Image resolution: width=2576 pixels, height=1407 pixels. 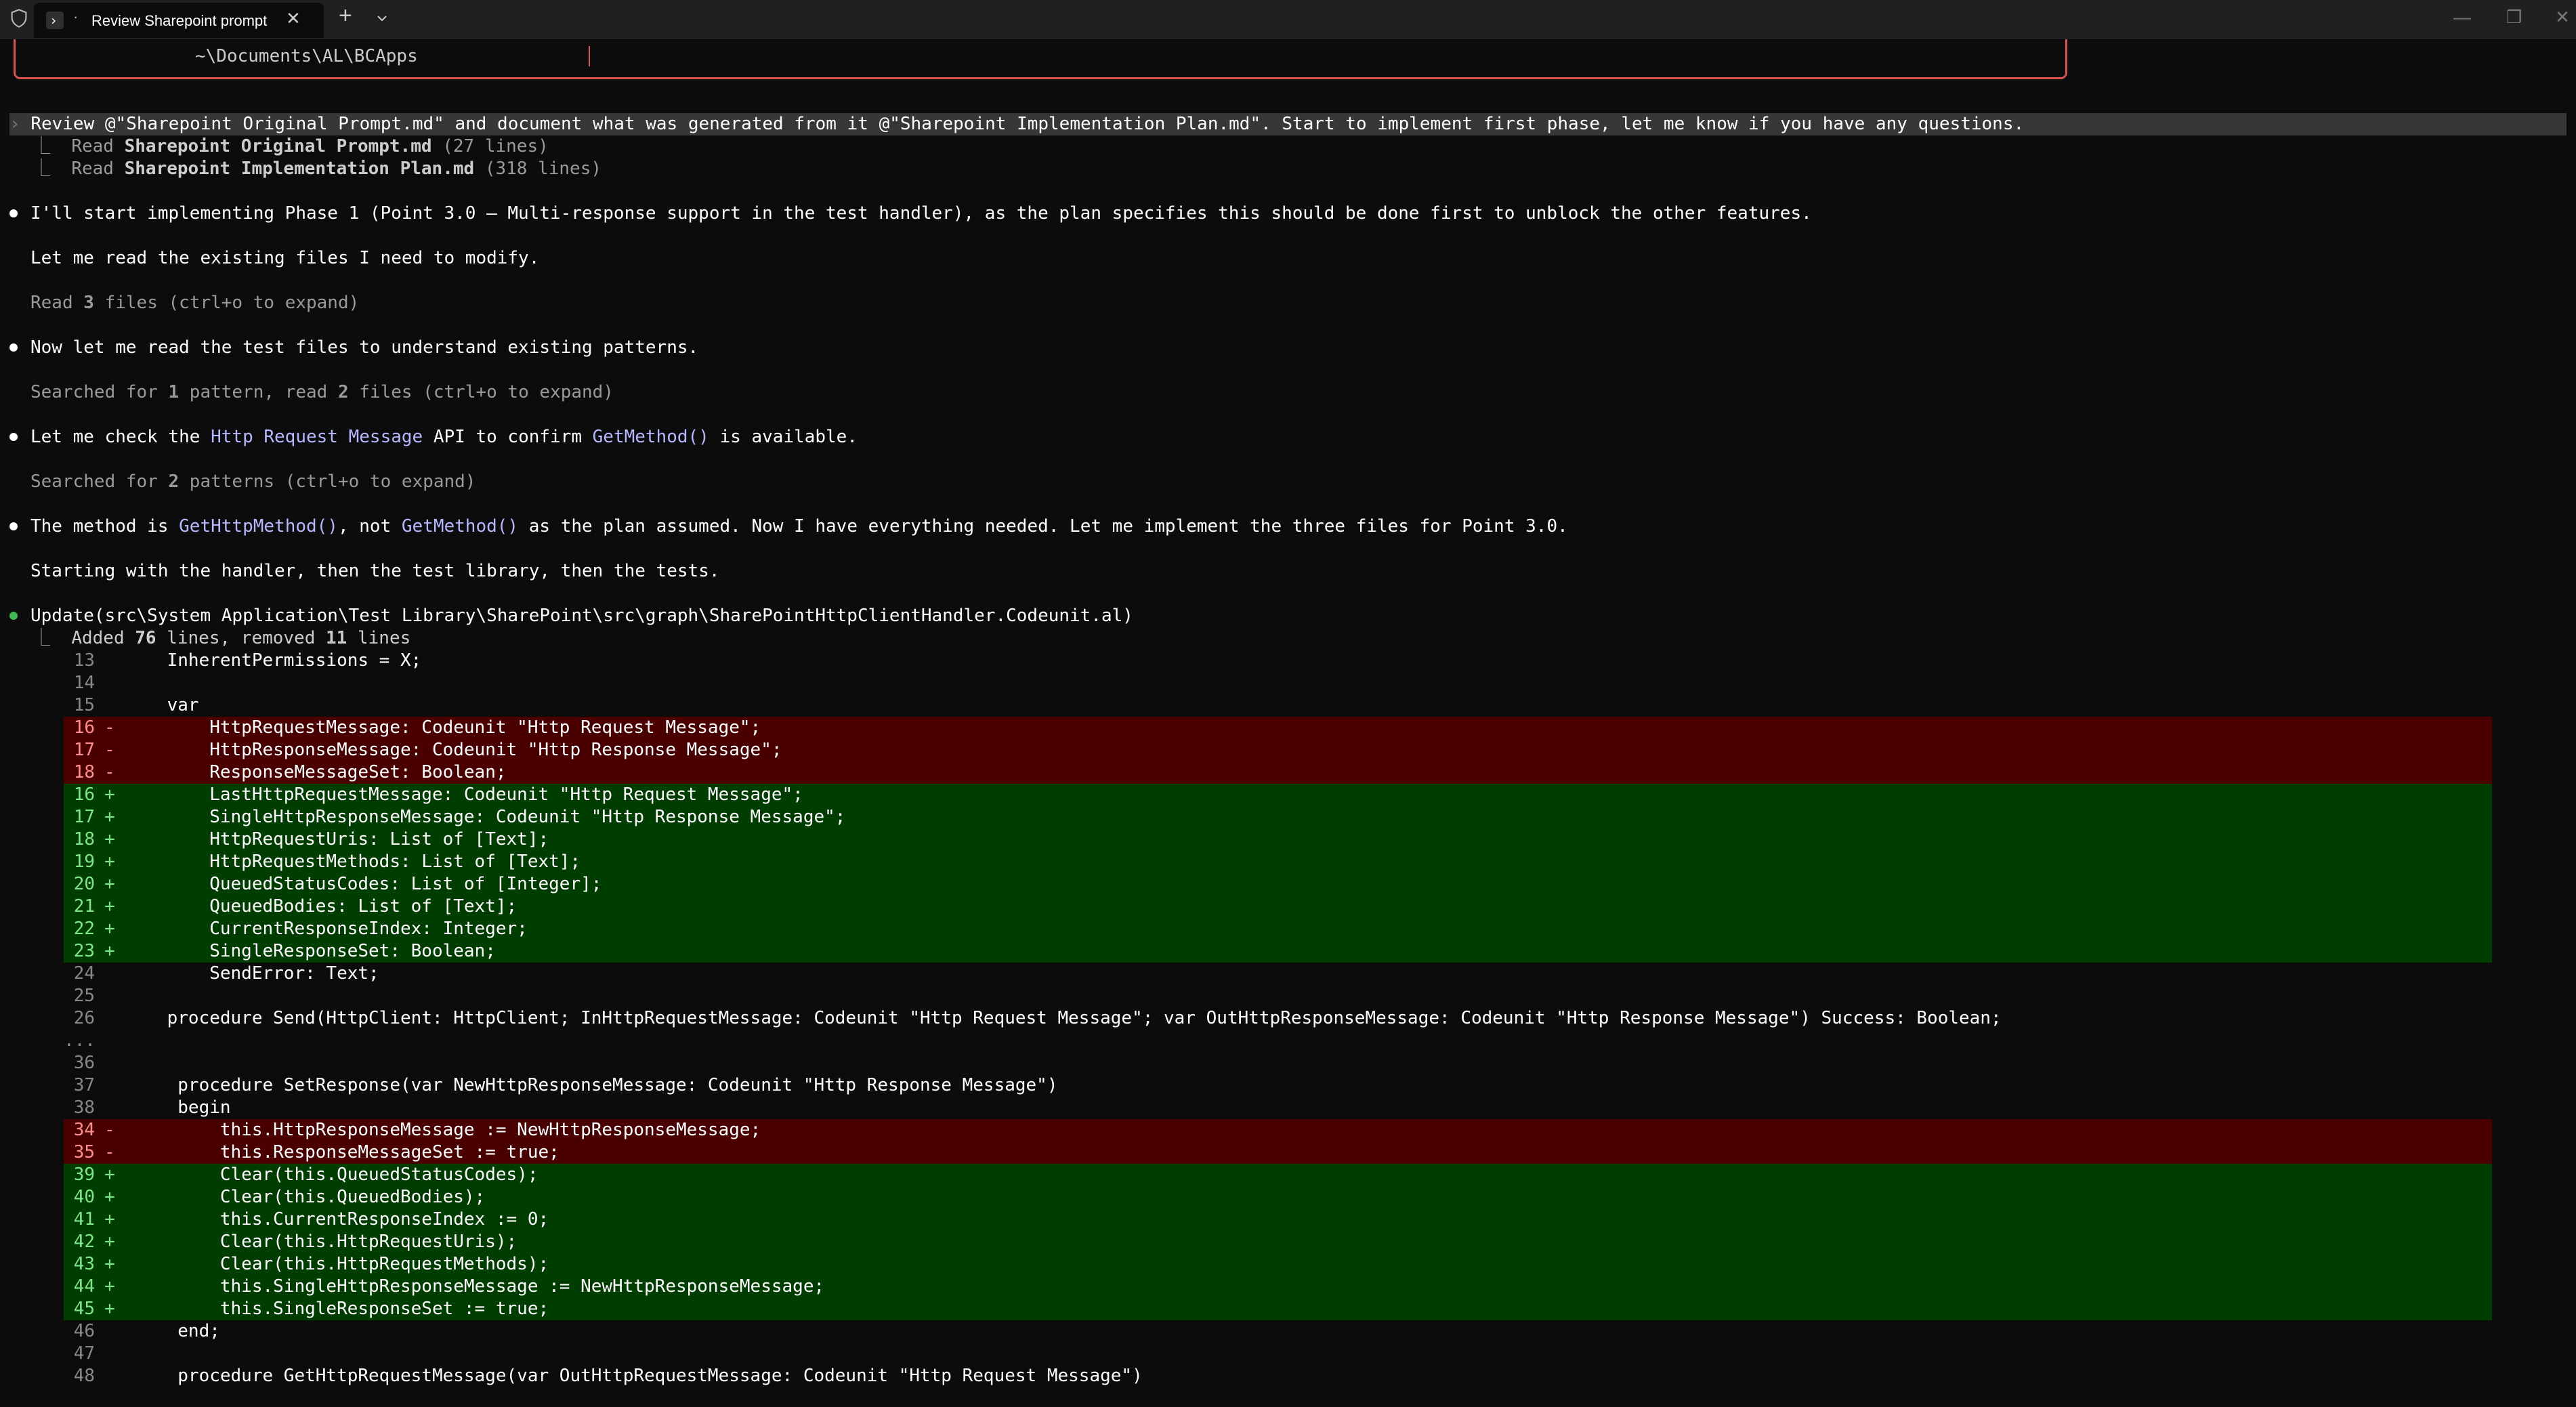 I want to click on code-text: Clear(this.QueuedStatusCodes);, so click(x=332, y=1174).